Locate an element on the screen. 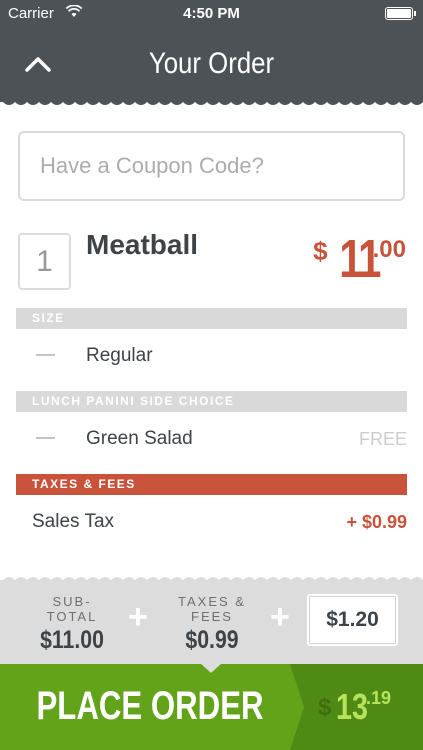 This screenshot has width=423, height=750. item-price-currency: $ is located at coordinates (320, 251).